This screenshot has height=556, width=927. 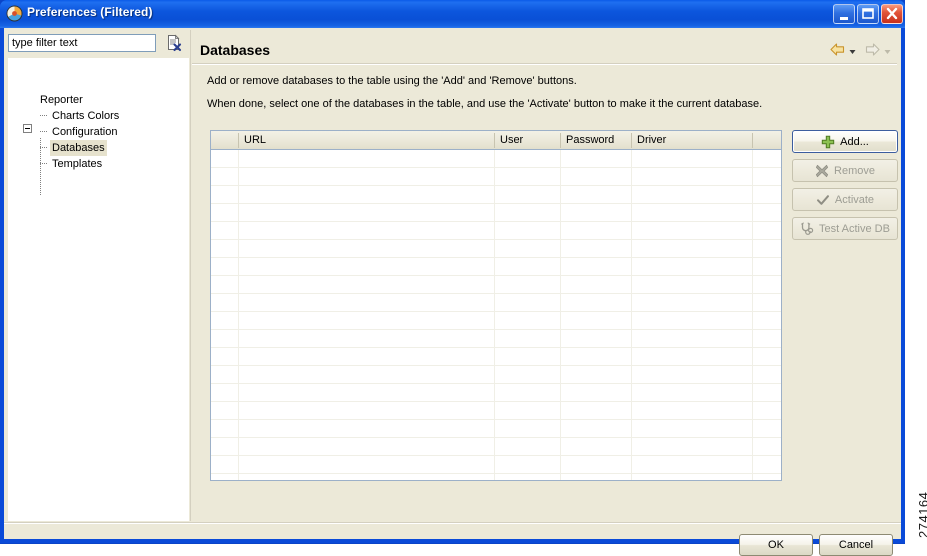 I want to click on tree-item-label: Charts Colors, so click(x=86, y=116).